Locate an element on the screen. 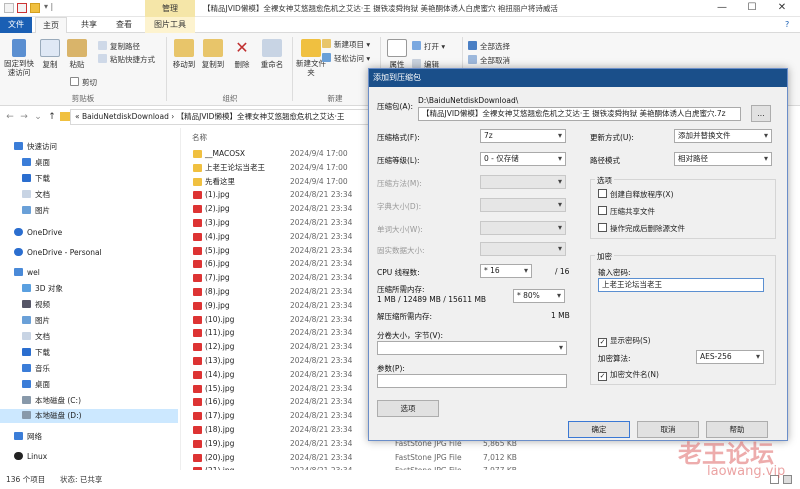  nav-music: 音乐 is located at coordinates (36, 369).